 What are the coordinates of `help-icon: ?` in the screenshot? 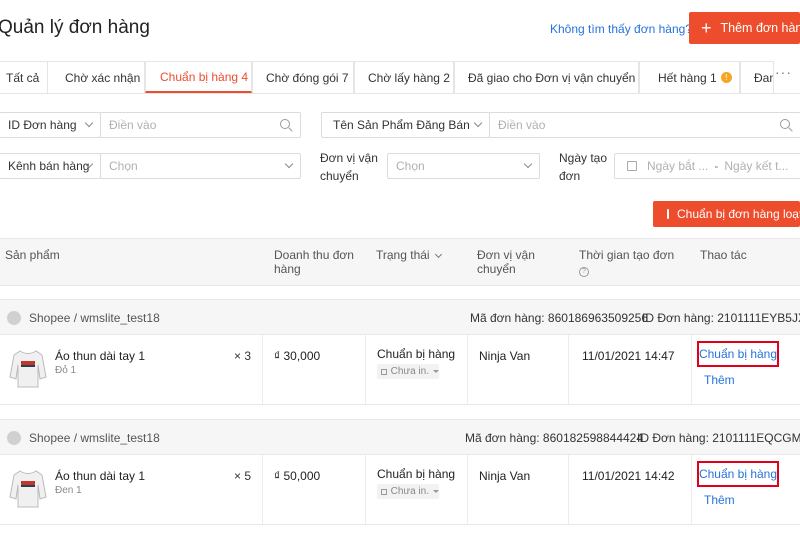 It's located at (584, 272).